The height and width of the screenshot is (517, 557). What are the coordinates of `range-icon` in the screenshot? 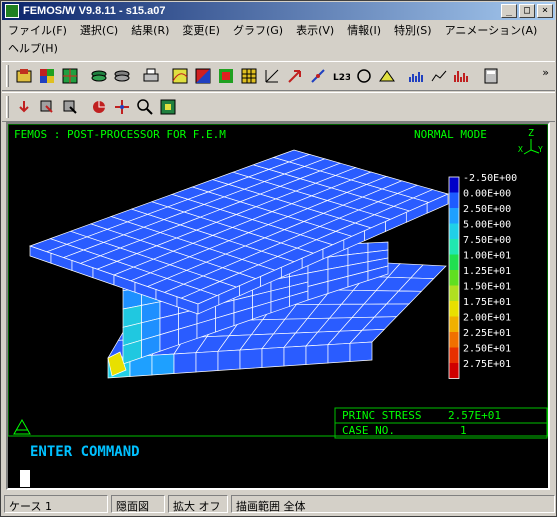 It's located at (387, 76).